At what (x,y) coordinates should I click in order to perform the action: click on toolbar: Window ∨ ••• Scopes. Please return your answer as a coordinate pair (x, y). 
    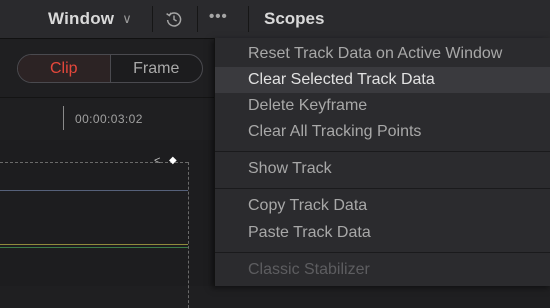
    Looking at the image, I should click on (275, 19).